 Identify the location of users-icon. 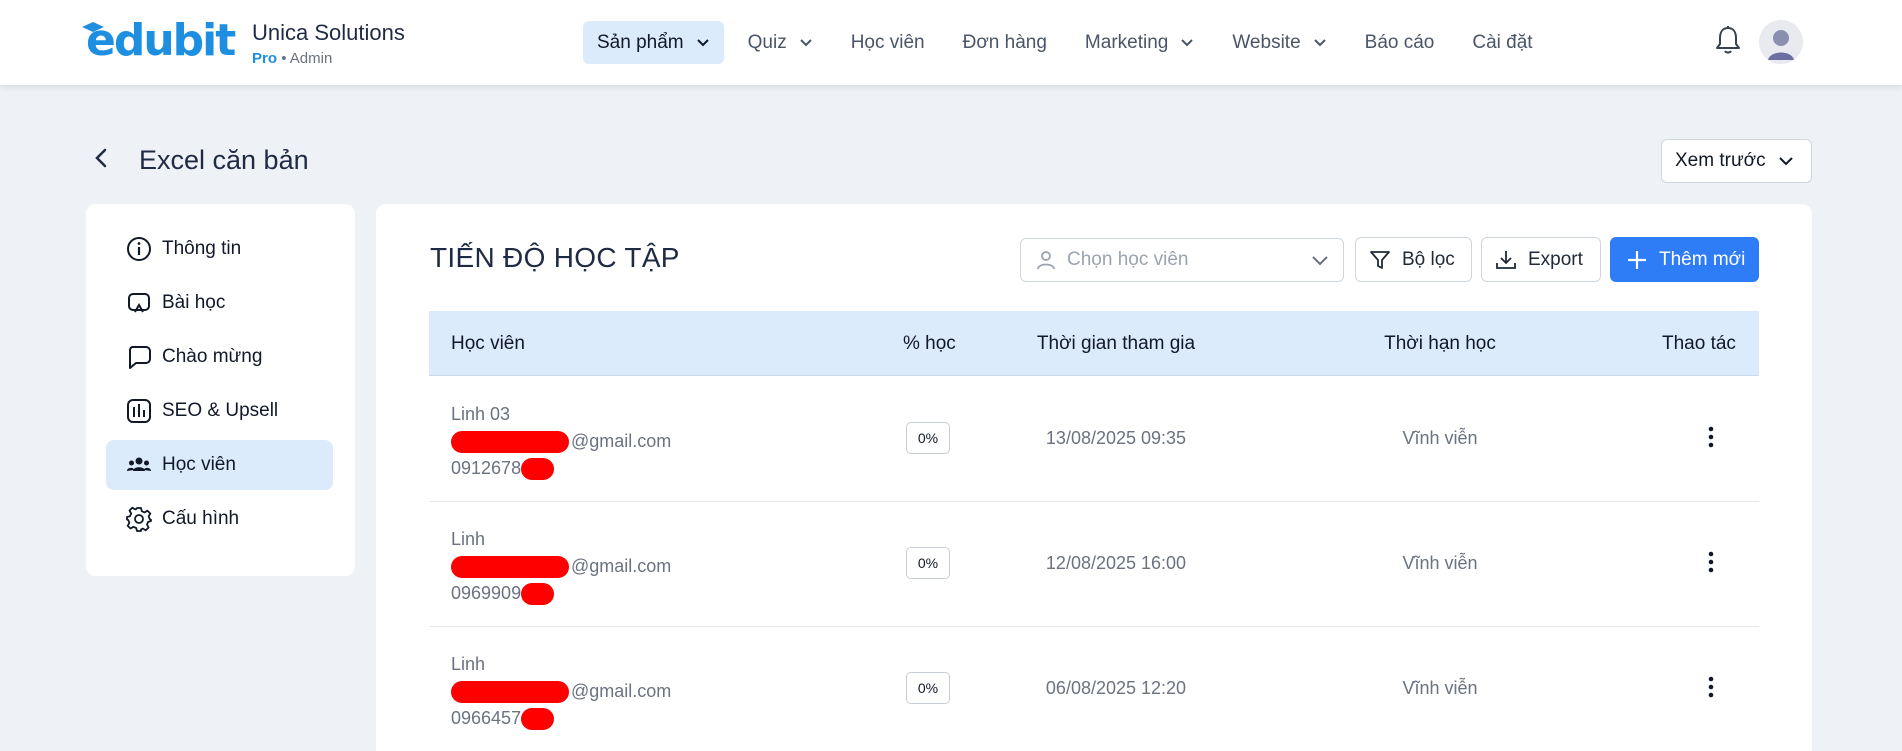
(139, 464).